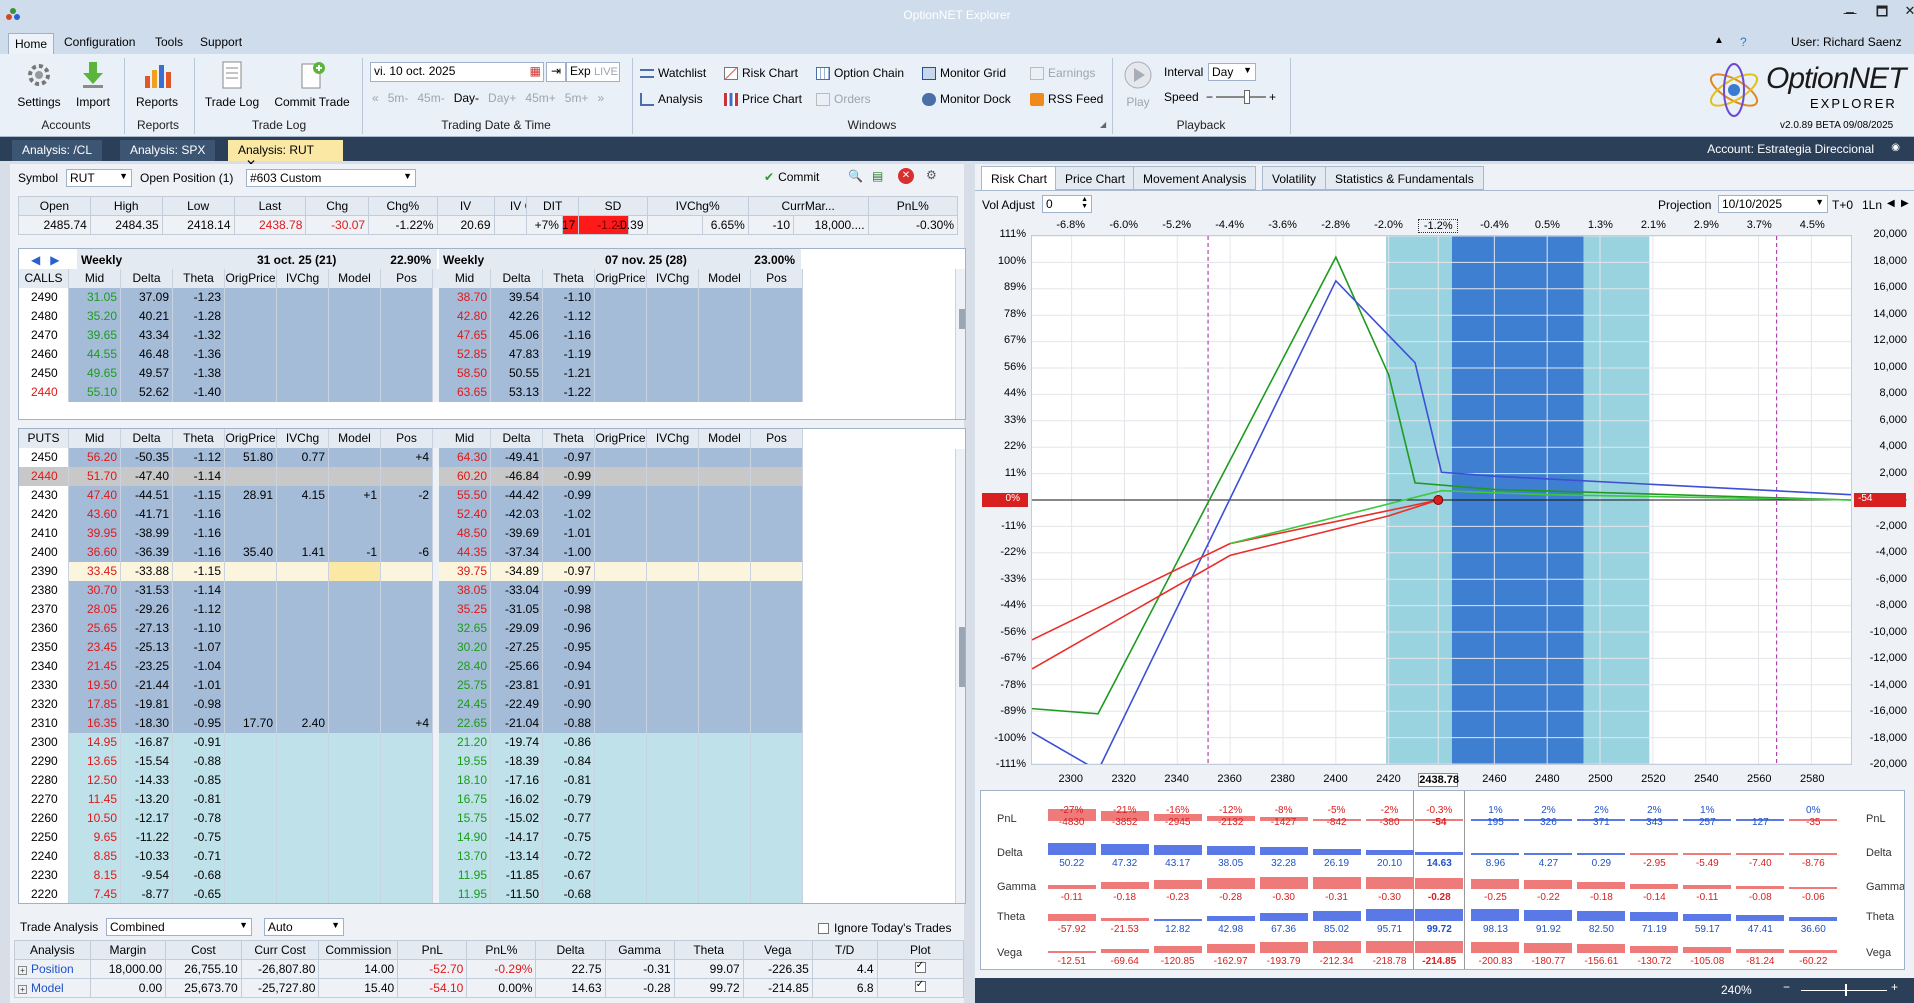  What do you see at coordinates (517, 856) in the screenshot?
I see `chain-cell: -13.14` at bounding box center [517, 856].